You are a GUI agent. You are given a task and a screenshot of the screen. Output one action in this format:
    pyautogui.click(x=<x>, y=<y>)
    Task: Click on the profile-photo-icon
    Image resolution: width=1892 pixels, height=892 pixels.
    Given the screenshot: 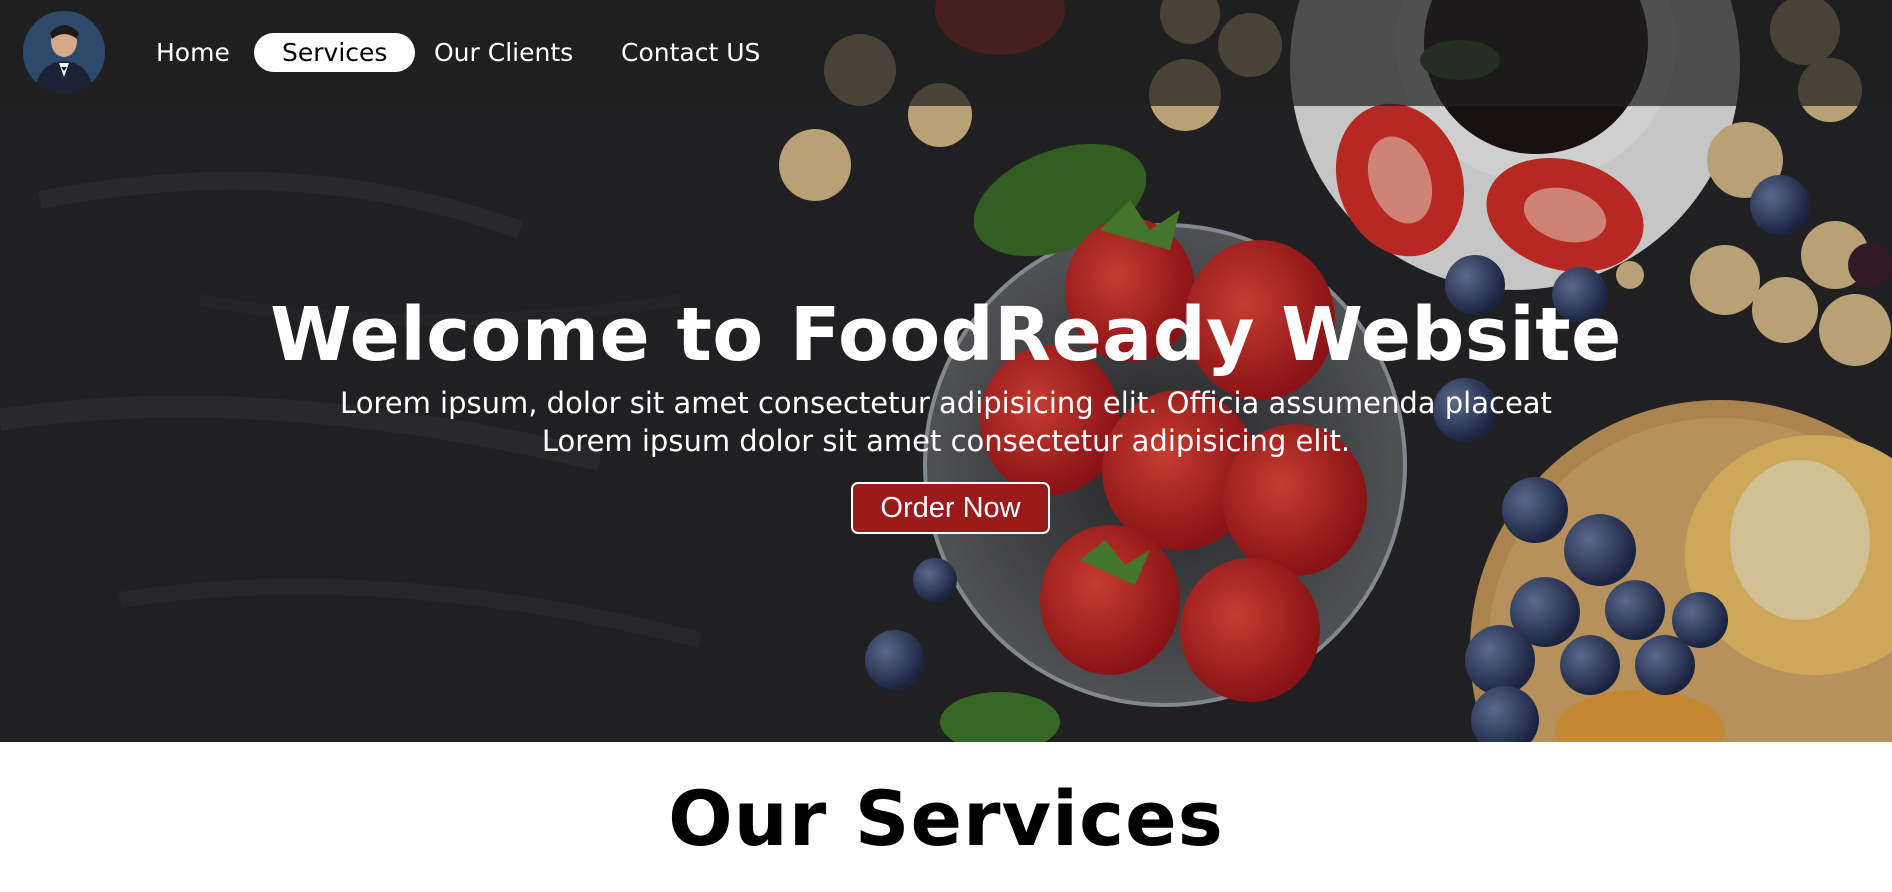 What is the action you would take?
    pyautogui.click(x=64, y=52)
    